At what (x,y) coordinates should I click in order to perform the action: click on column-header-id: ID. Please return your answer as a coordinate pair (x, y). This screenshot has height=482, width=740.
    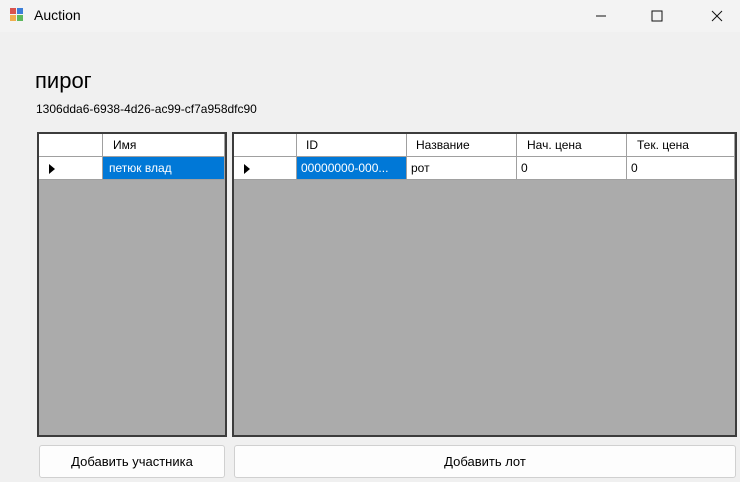
    Looking at the image, I should click on (352, 145).